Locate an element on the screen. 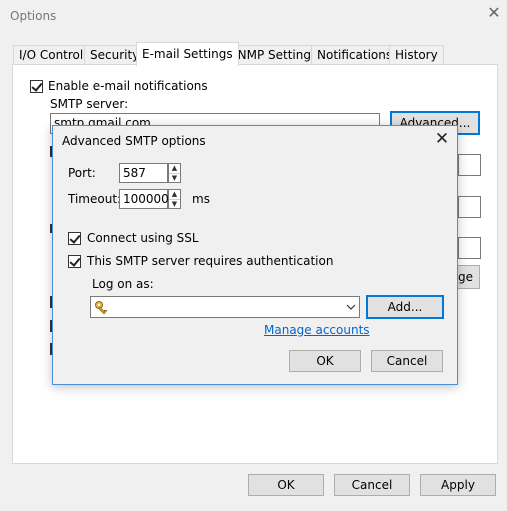  manage-accounts-link: Manage accounts is located at coordinates (317, 330).